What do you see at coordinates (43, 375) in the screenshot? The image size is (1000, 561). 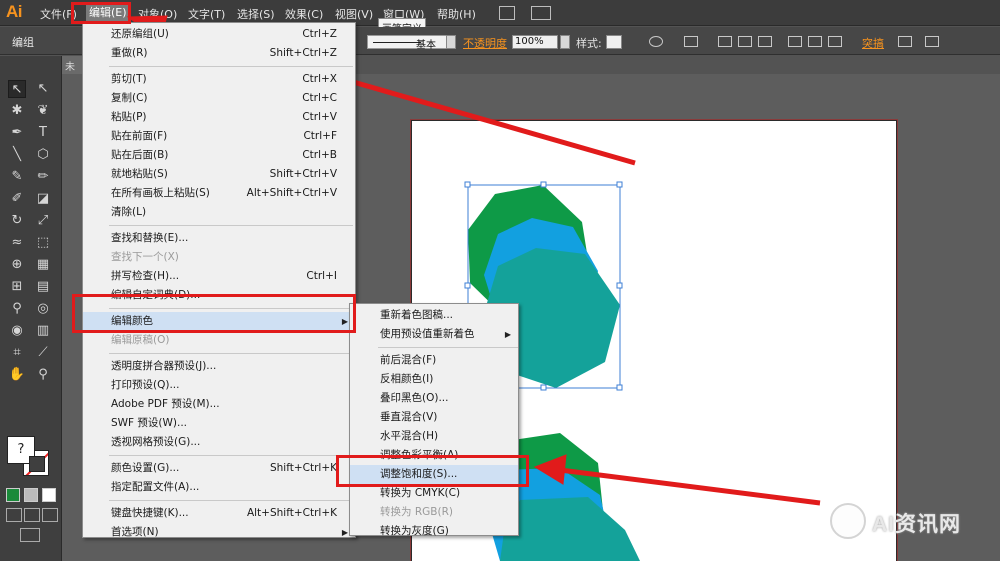 I see `zoom-tool-icon: ⚲` at bounding box center [43, 375].